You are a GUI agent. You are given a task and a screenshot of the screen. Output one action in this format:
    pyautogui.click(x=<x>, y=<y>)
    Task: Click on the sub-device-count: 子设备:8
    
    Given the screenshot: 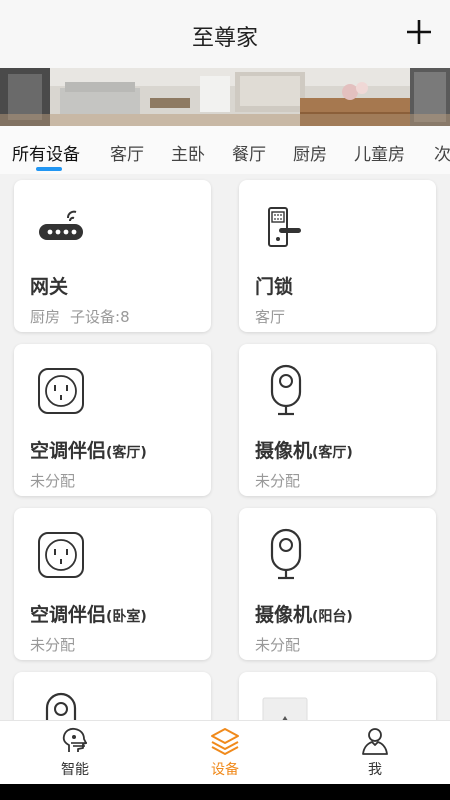 What is the action you would take?
    pyautogui.click(x=100, y=317)
    